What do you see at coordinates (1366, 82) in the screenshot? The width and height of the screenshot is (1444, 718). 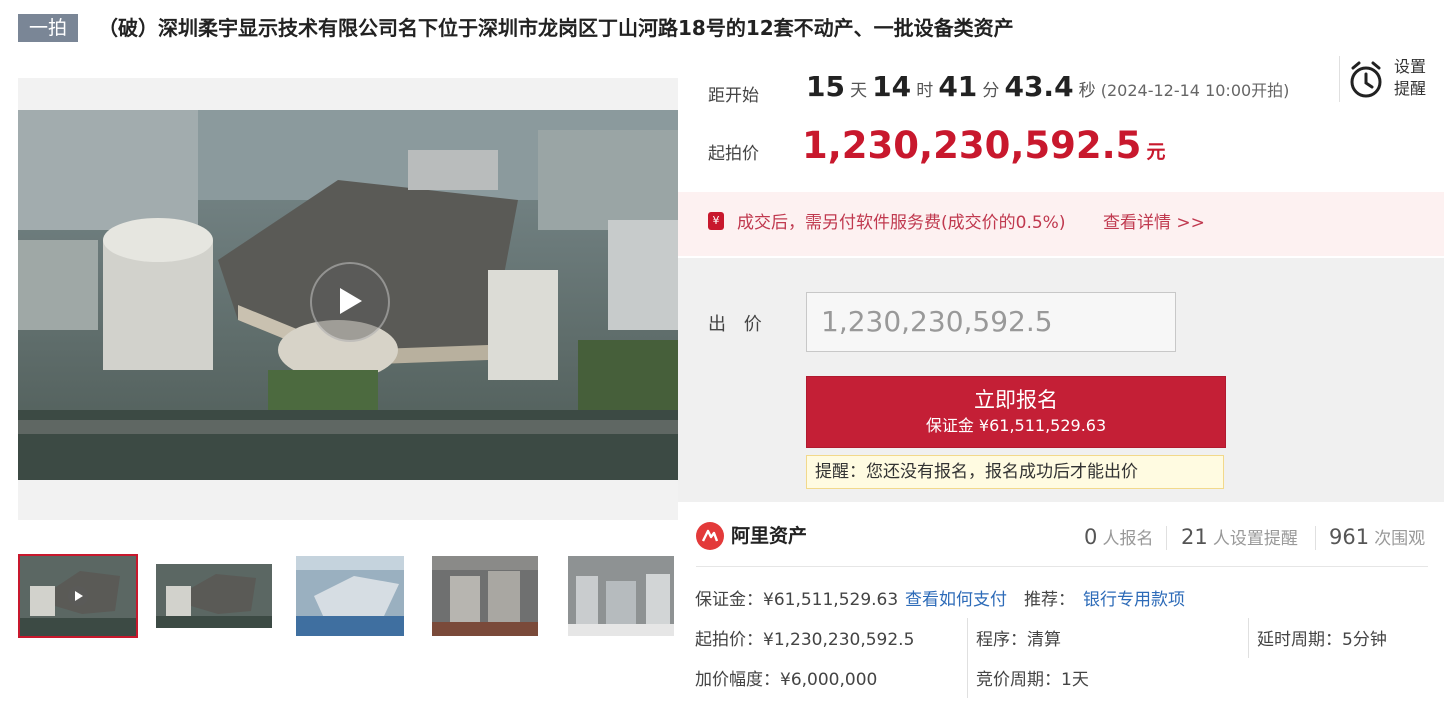 I see `alarm-clock-icon` at bounding box center [1366, 82].